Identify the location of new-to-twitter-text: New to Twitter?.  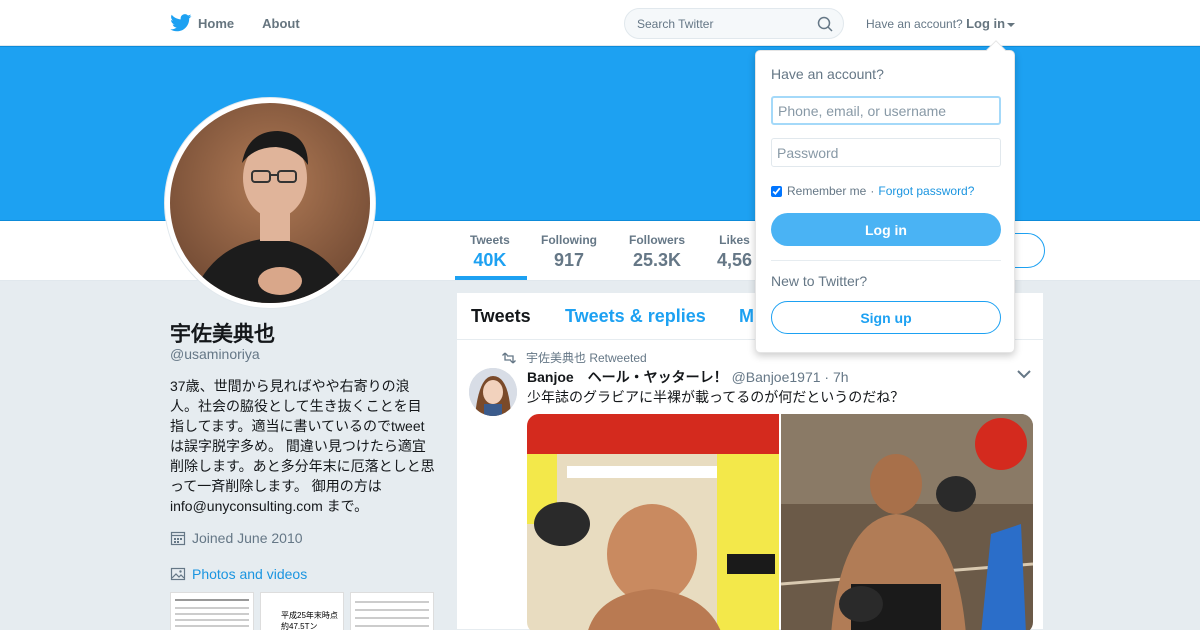
(819, 281).